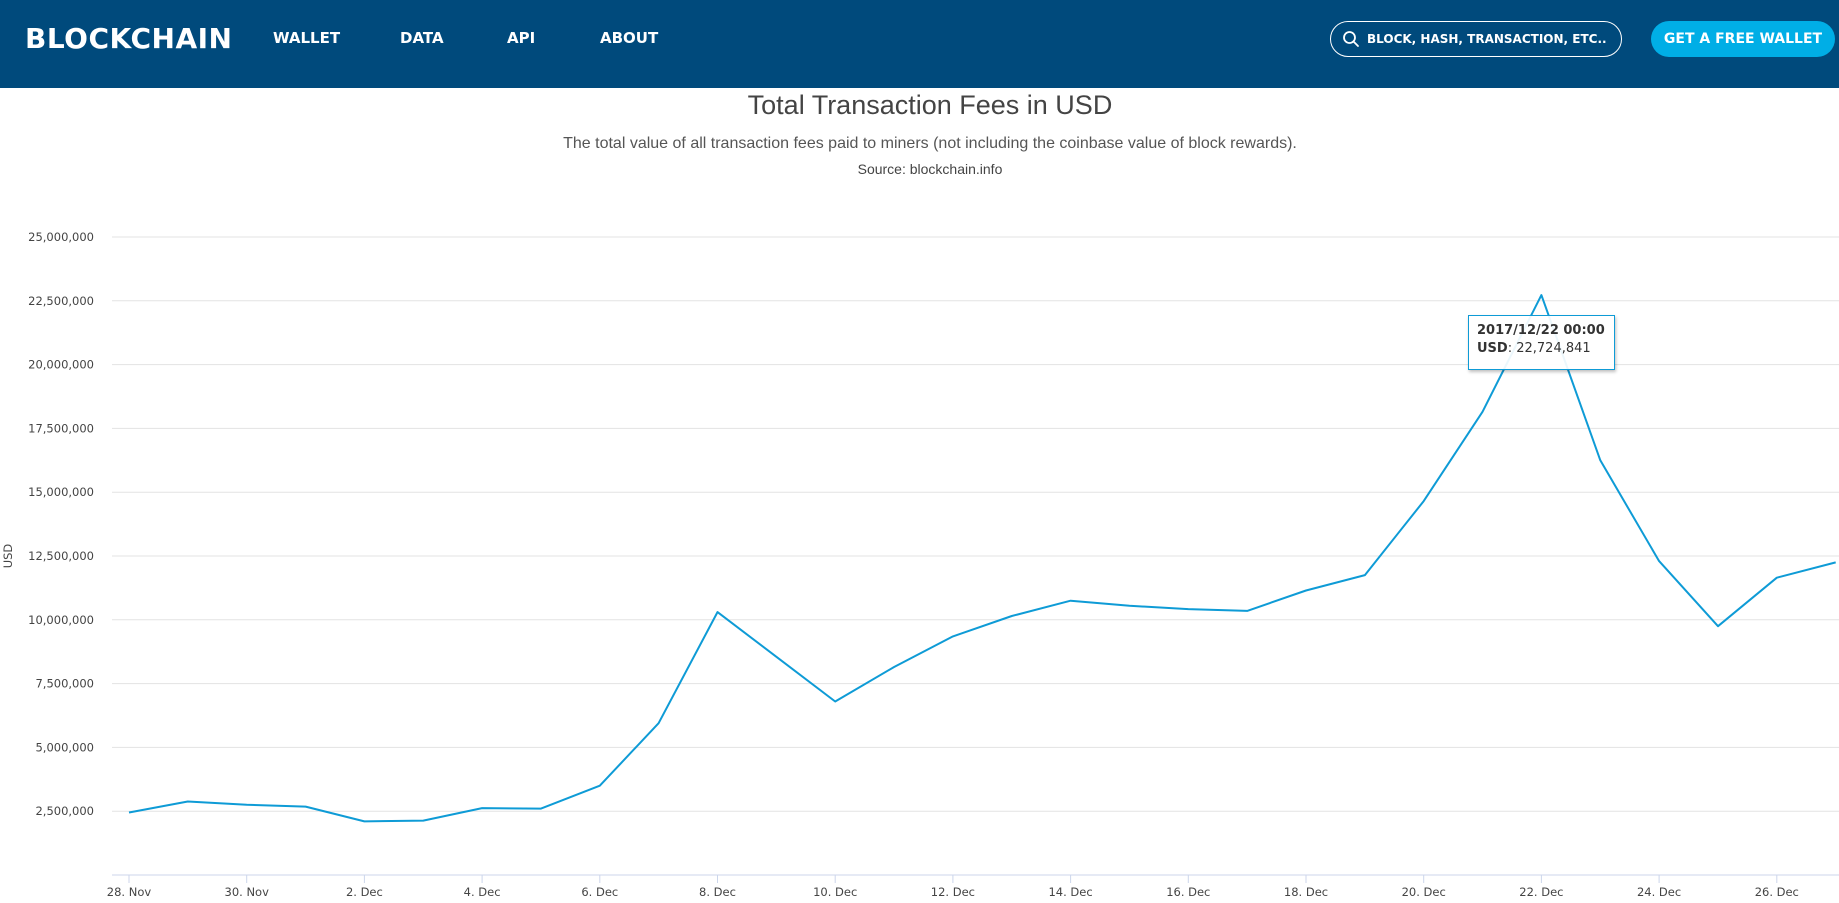 Image resolution: width=1839 pixels, height=903 pixels. Describe the element at coordinates (1188, 892) in the screenshot. I see `x-tick-label: 16. Dec` at that location.